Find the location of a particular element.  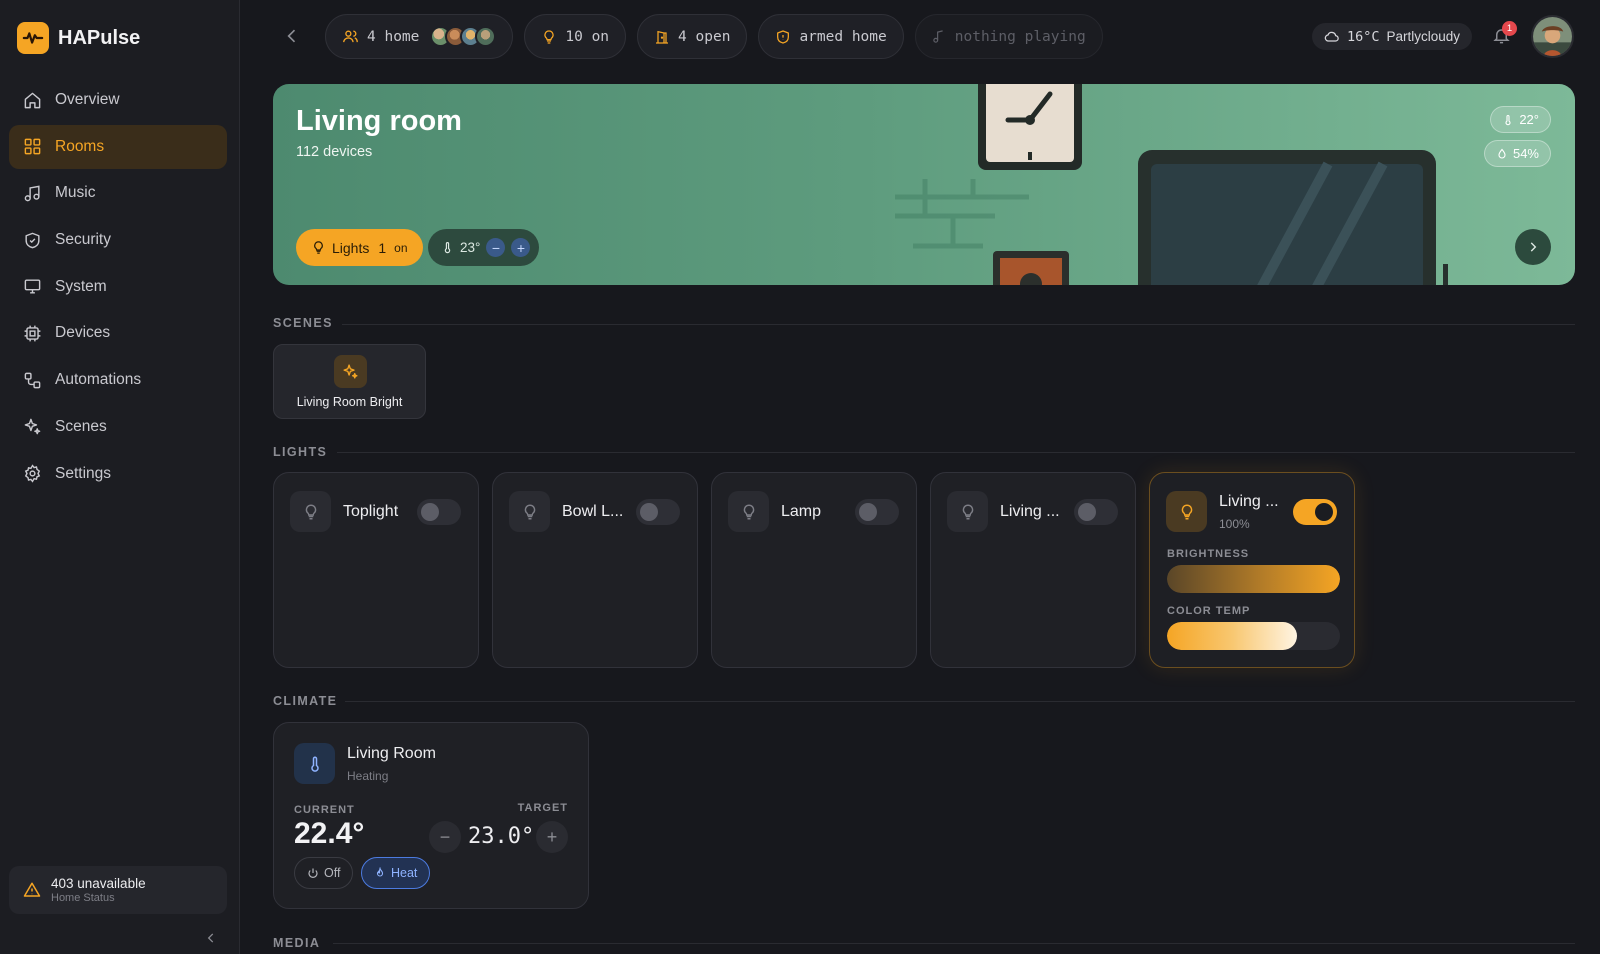

weather-chip: 16°C Partlycloudy is located at coordinates (1392, 36).